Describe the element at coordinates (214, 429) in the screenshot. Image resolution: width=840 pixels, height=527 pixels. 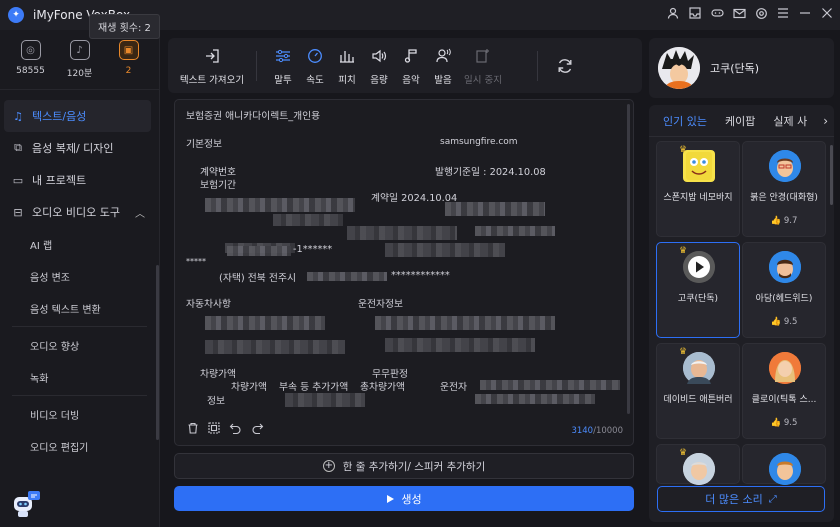
I see `select-all-icon` at that location.